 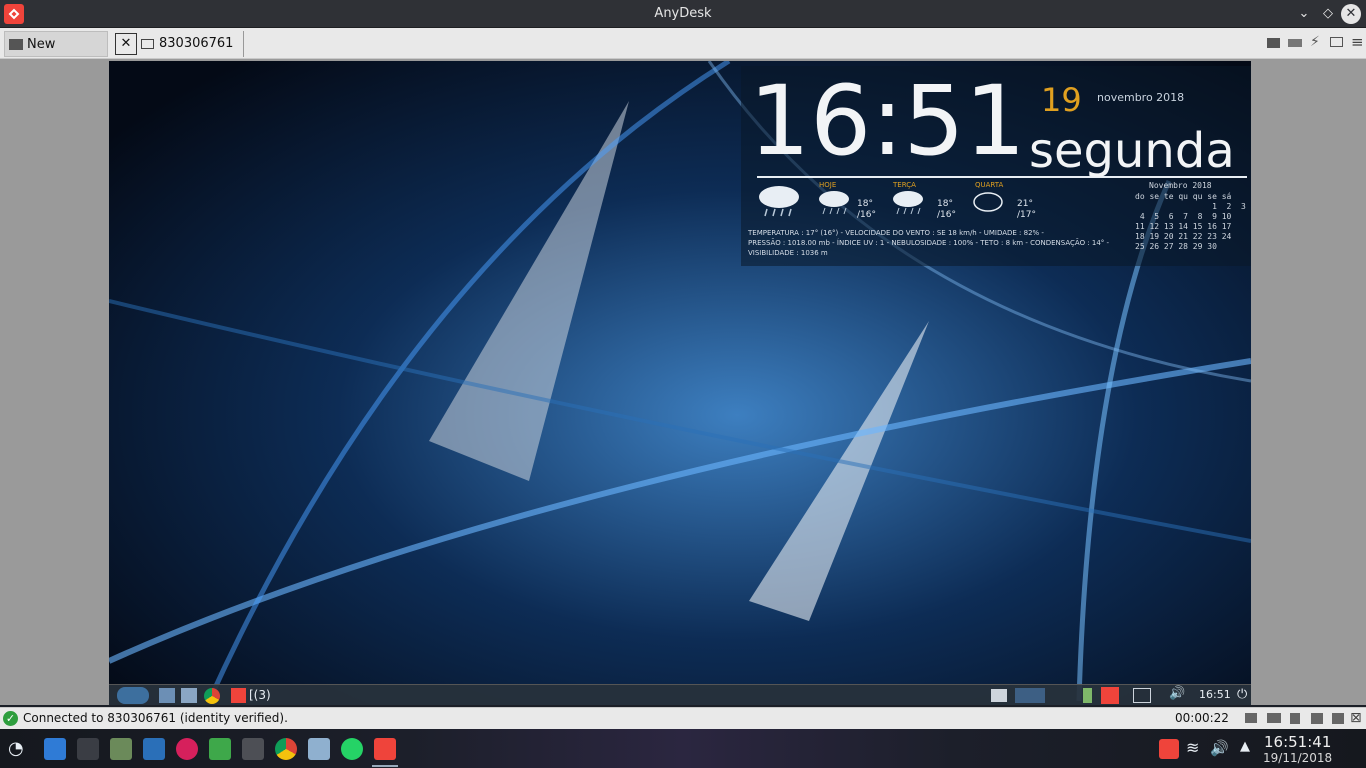 I want to click on verified-check-icon: ✓, so click(x=10, y=718).